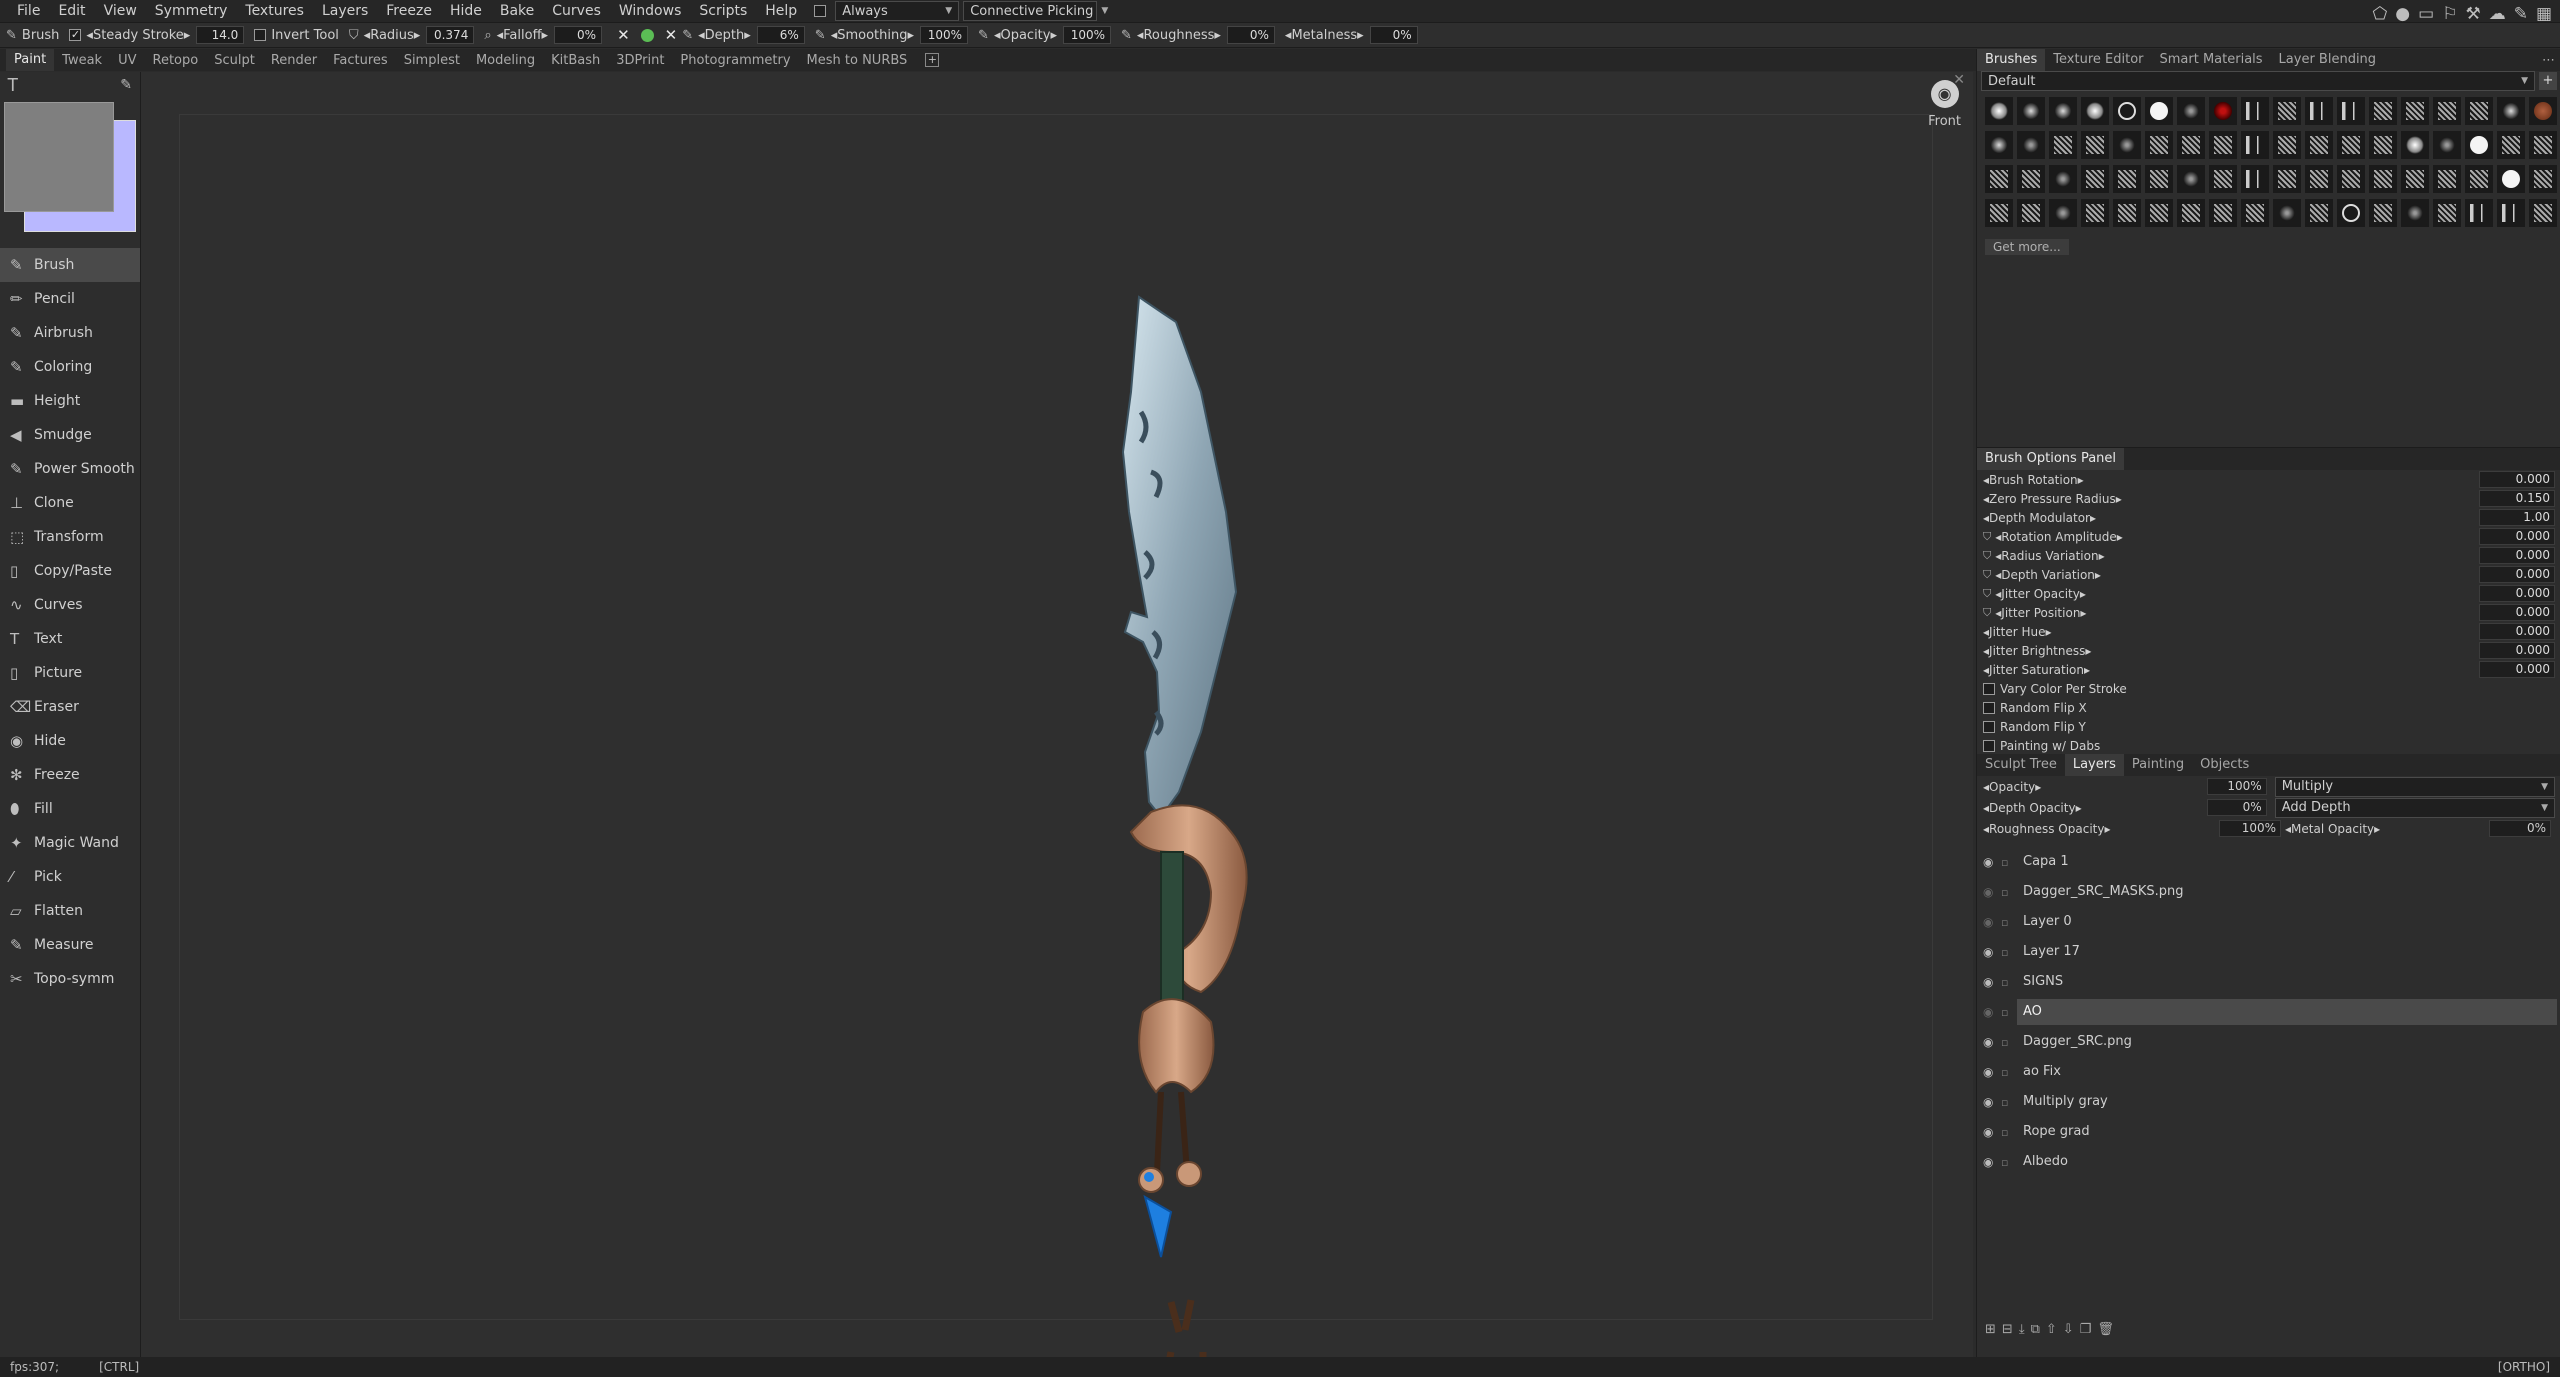  I want to click on pen-icon: ✎, so click(126, 85).